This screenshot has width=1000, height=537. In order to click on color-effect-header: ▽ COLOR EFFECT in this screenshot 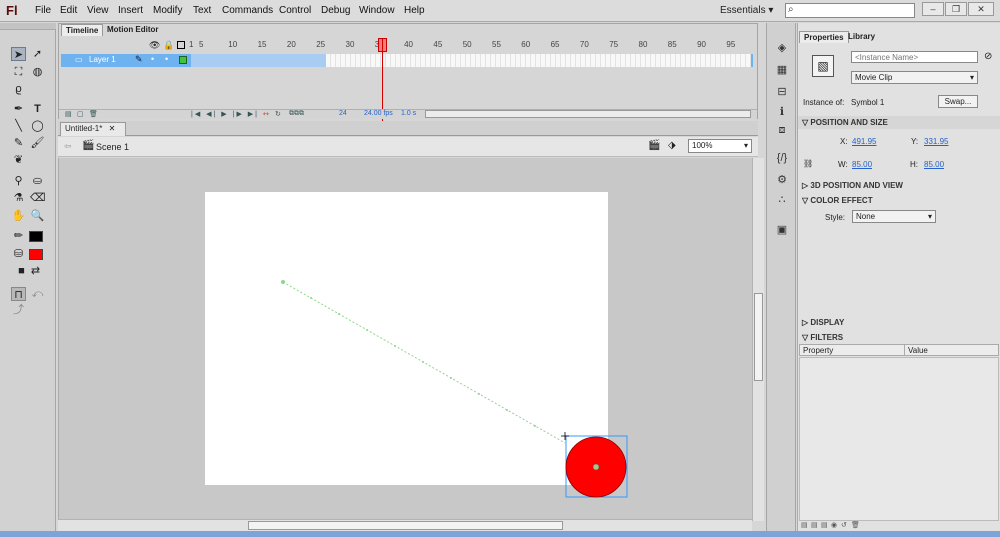, I will do `click(899, 200)`.